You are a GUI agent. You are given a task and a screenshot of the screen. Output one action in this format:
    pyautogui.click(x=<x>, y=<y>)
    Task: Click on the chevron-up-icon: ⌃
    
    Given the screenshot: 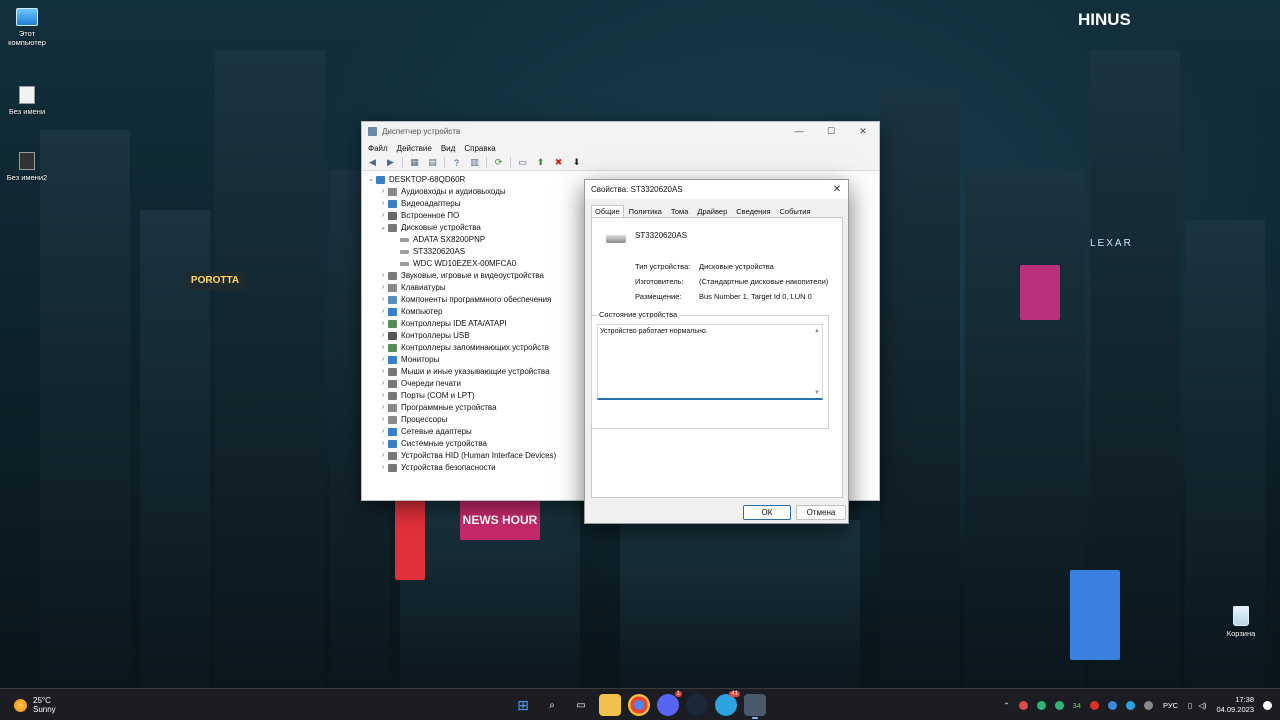 What is the action you would take?
    pyautogui.click(x=1006, y=705)
    